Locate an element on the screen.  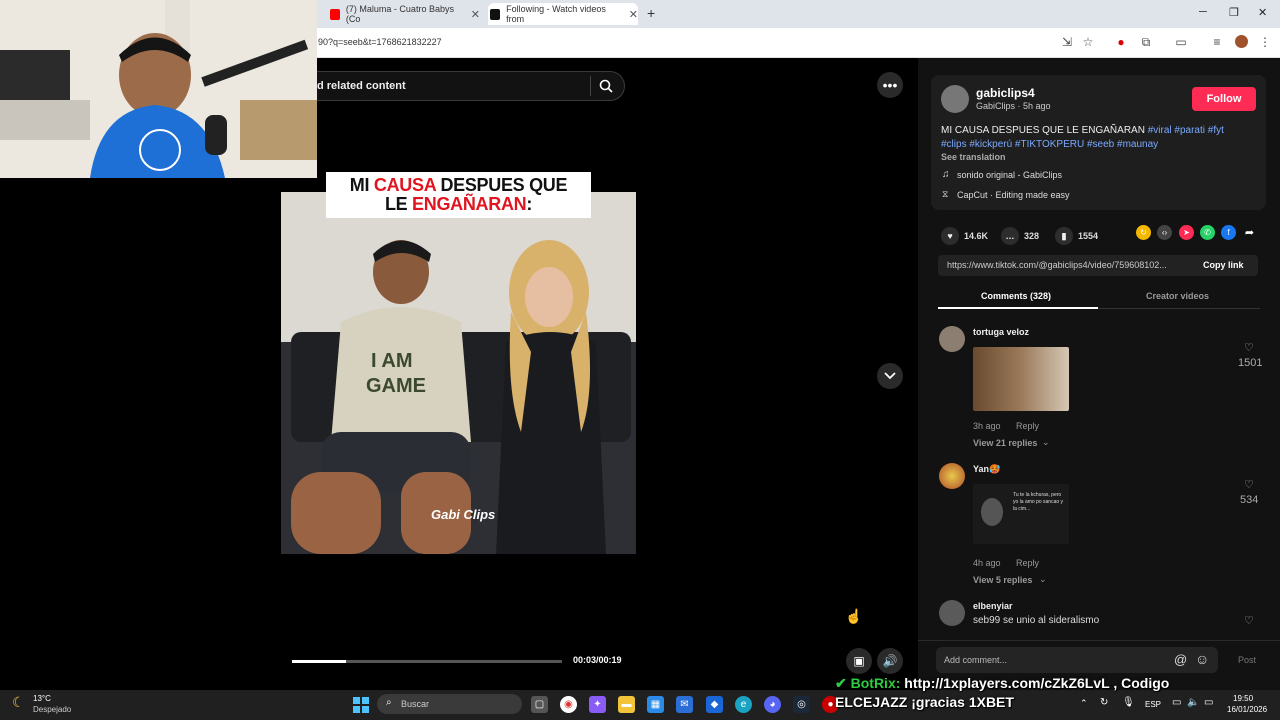
svg-text: GAME is located at coordinates (396, 386).